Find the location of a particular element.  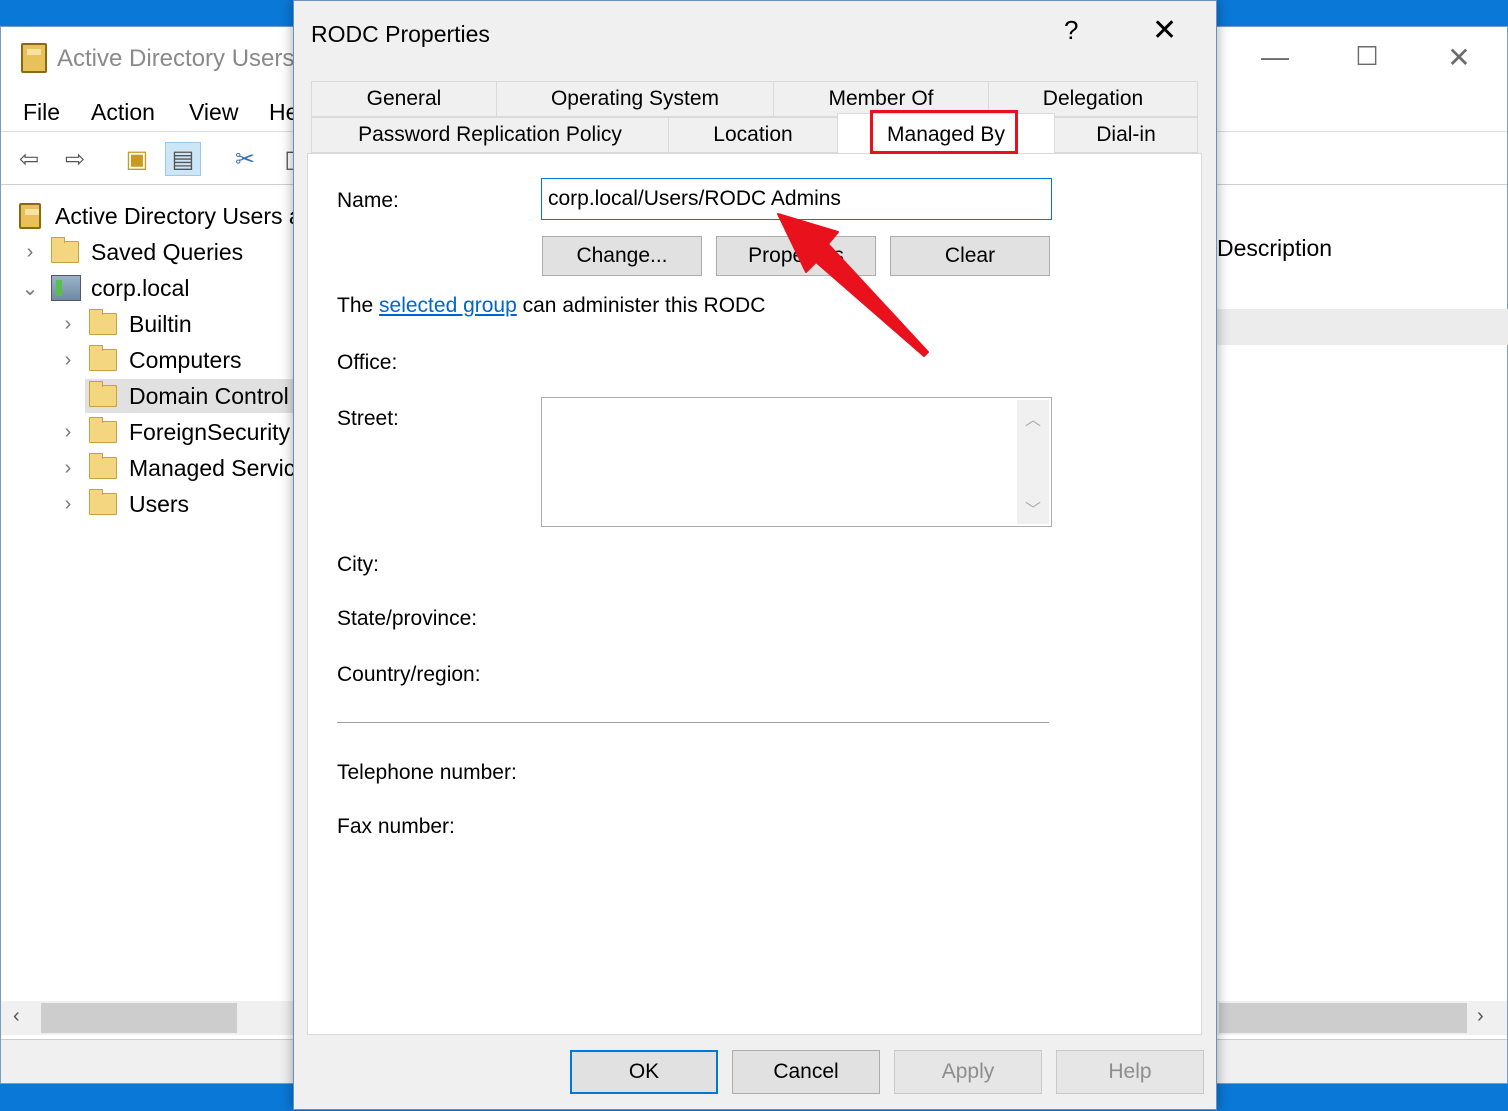

scroll-left-icon: ‹ is located at coordinates (16, 1016).